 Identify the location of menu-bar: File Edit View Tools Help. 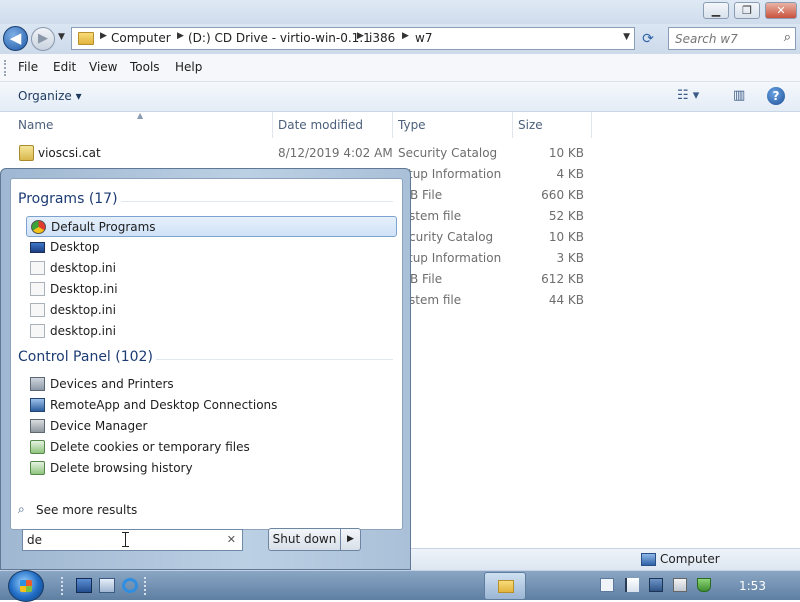
(400, 68).